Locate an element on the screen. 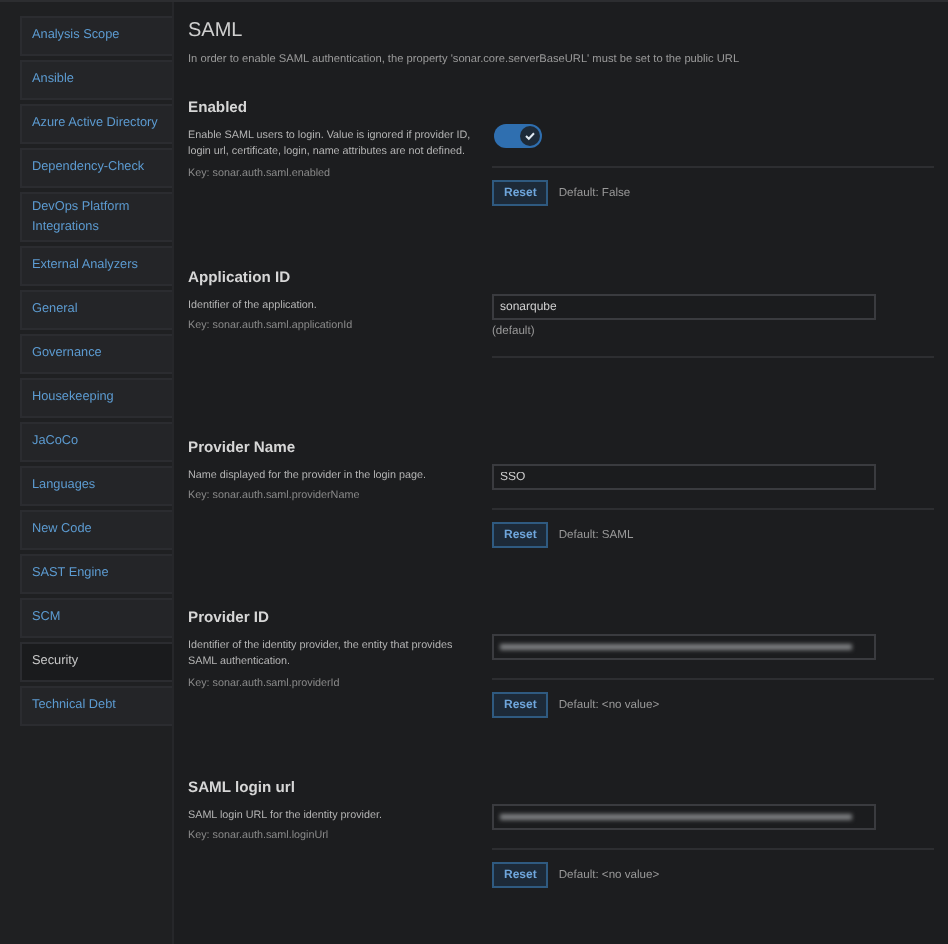 The width and height of the screenshot is (948, 944). check-icon is located at coordinates (530, 136).